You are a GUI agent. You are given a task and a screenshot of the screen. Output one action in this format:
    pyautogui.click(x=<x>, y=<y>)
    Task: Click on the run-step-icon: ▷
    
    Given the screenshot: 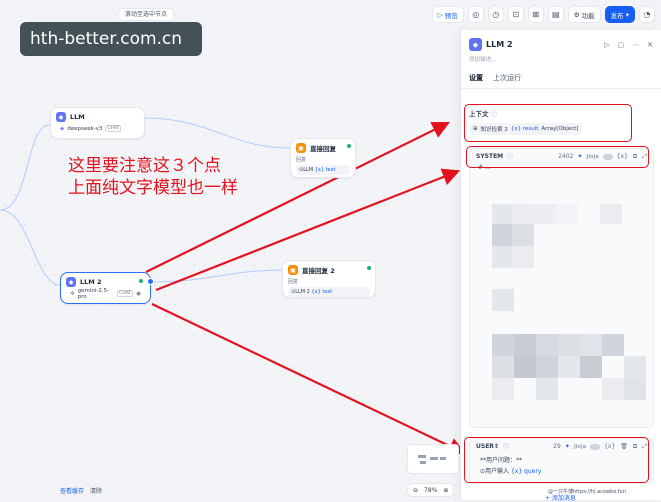 What is the action you would take?
    pyautogui.click(x=606, y=45)
    